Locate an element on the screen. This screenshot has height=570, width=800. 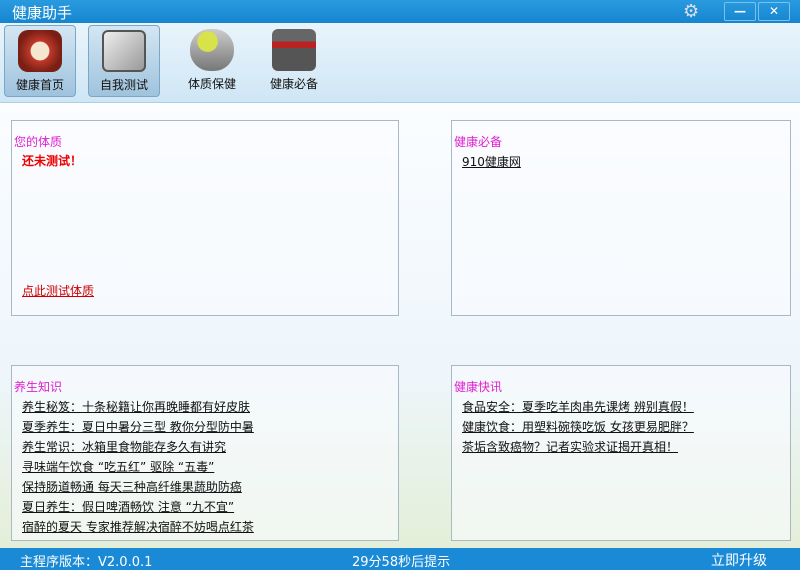
panel-title: 健康快讯 is located at coordinates (478, 387).